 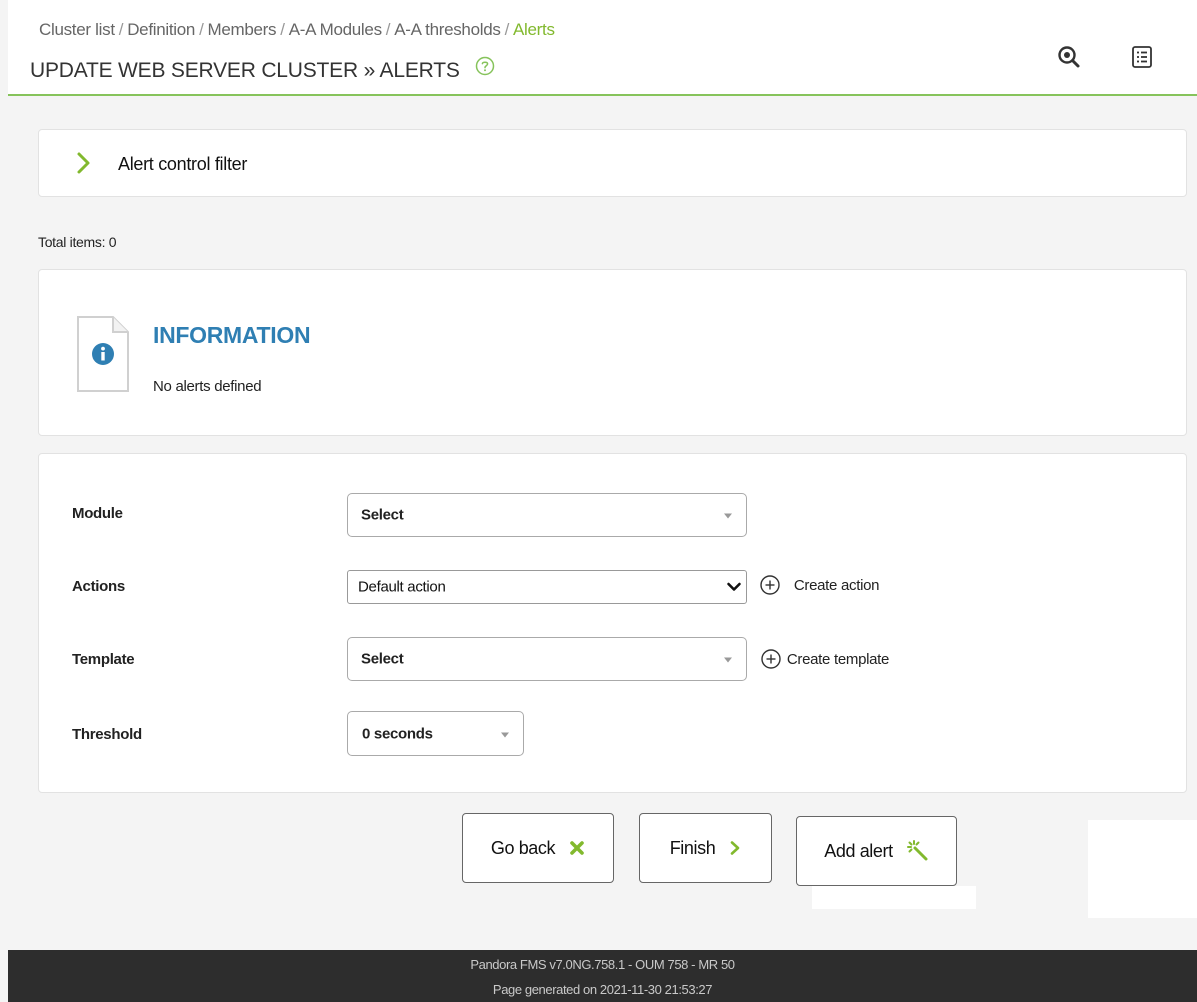 What do you see at coordinates (335, 29) in the screenshot?
I see `breadcrumb-aa-modules: A-A Modules` at bounding box center [335, 29].